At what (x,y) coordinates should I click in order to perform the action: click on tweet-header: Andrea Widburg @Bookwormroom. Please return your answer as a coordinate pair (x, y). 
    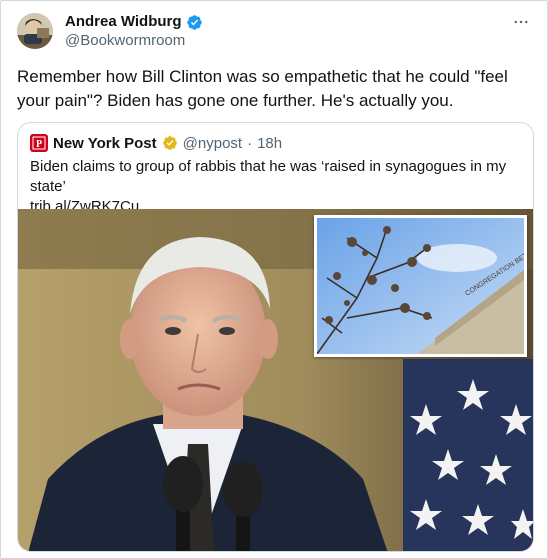
    Looking at the image, I should click on (274, 33).